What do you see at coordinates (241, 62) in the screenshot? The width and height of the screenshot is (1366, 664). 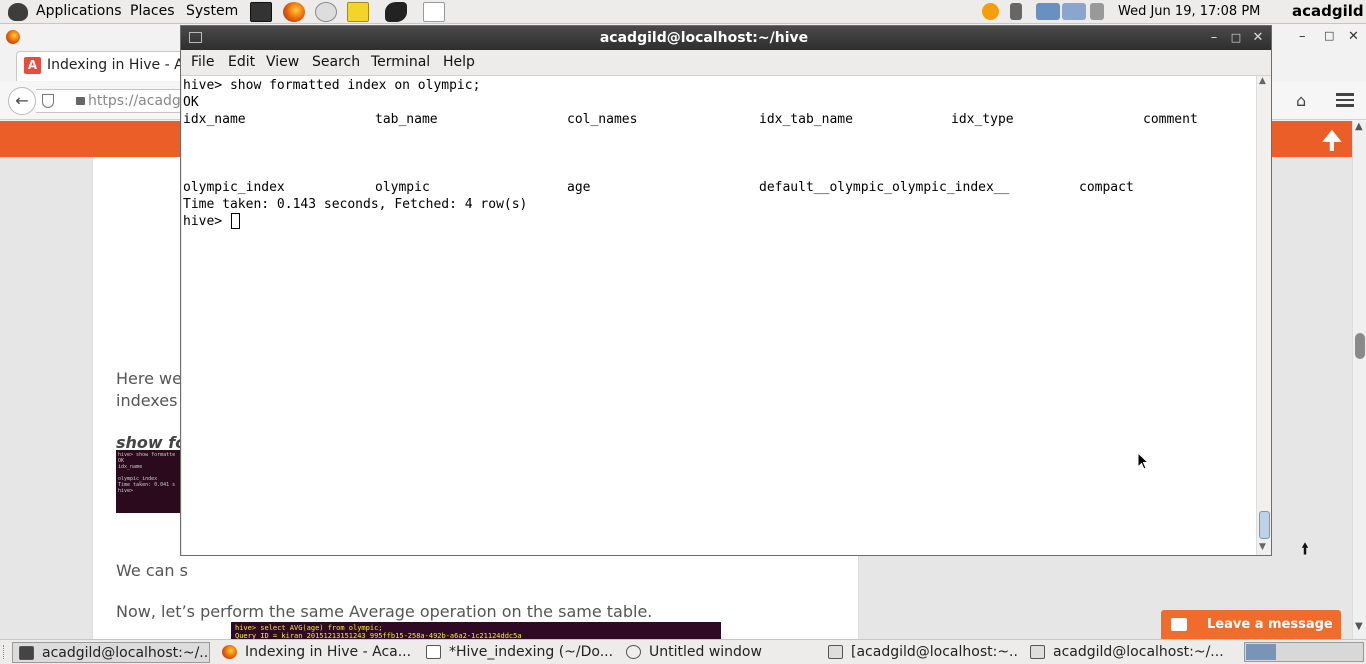 I see `menu-edit: Edit` at bounding box center [241, 62].